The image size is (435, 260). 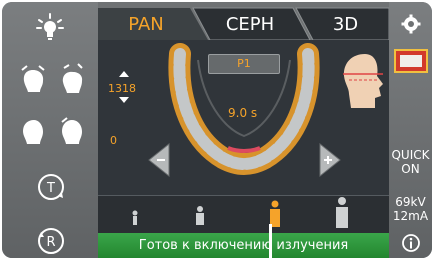 I want to click on reset-icon: R, so click(x=51, y=241).